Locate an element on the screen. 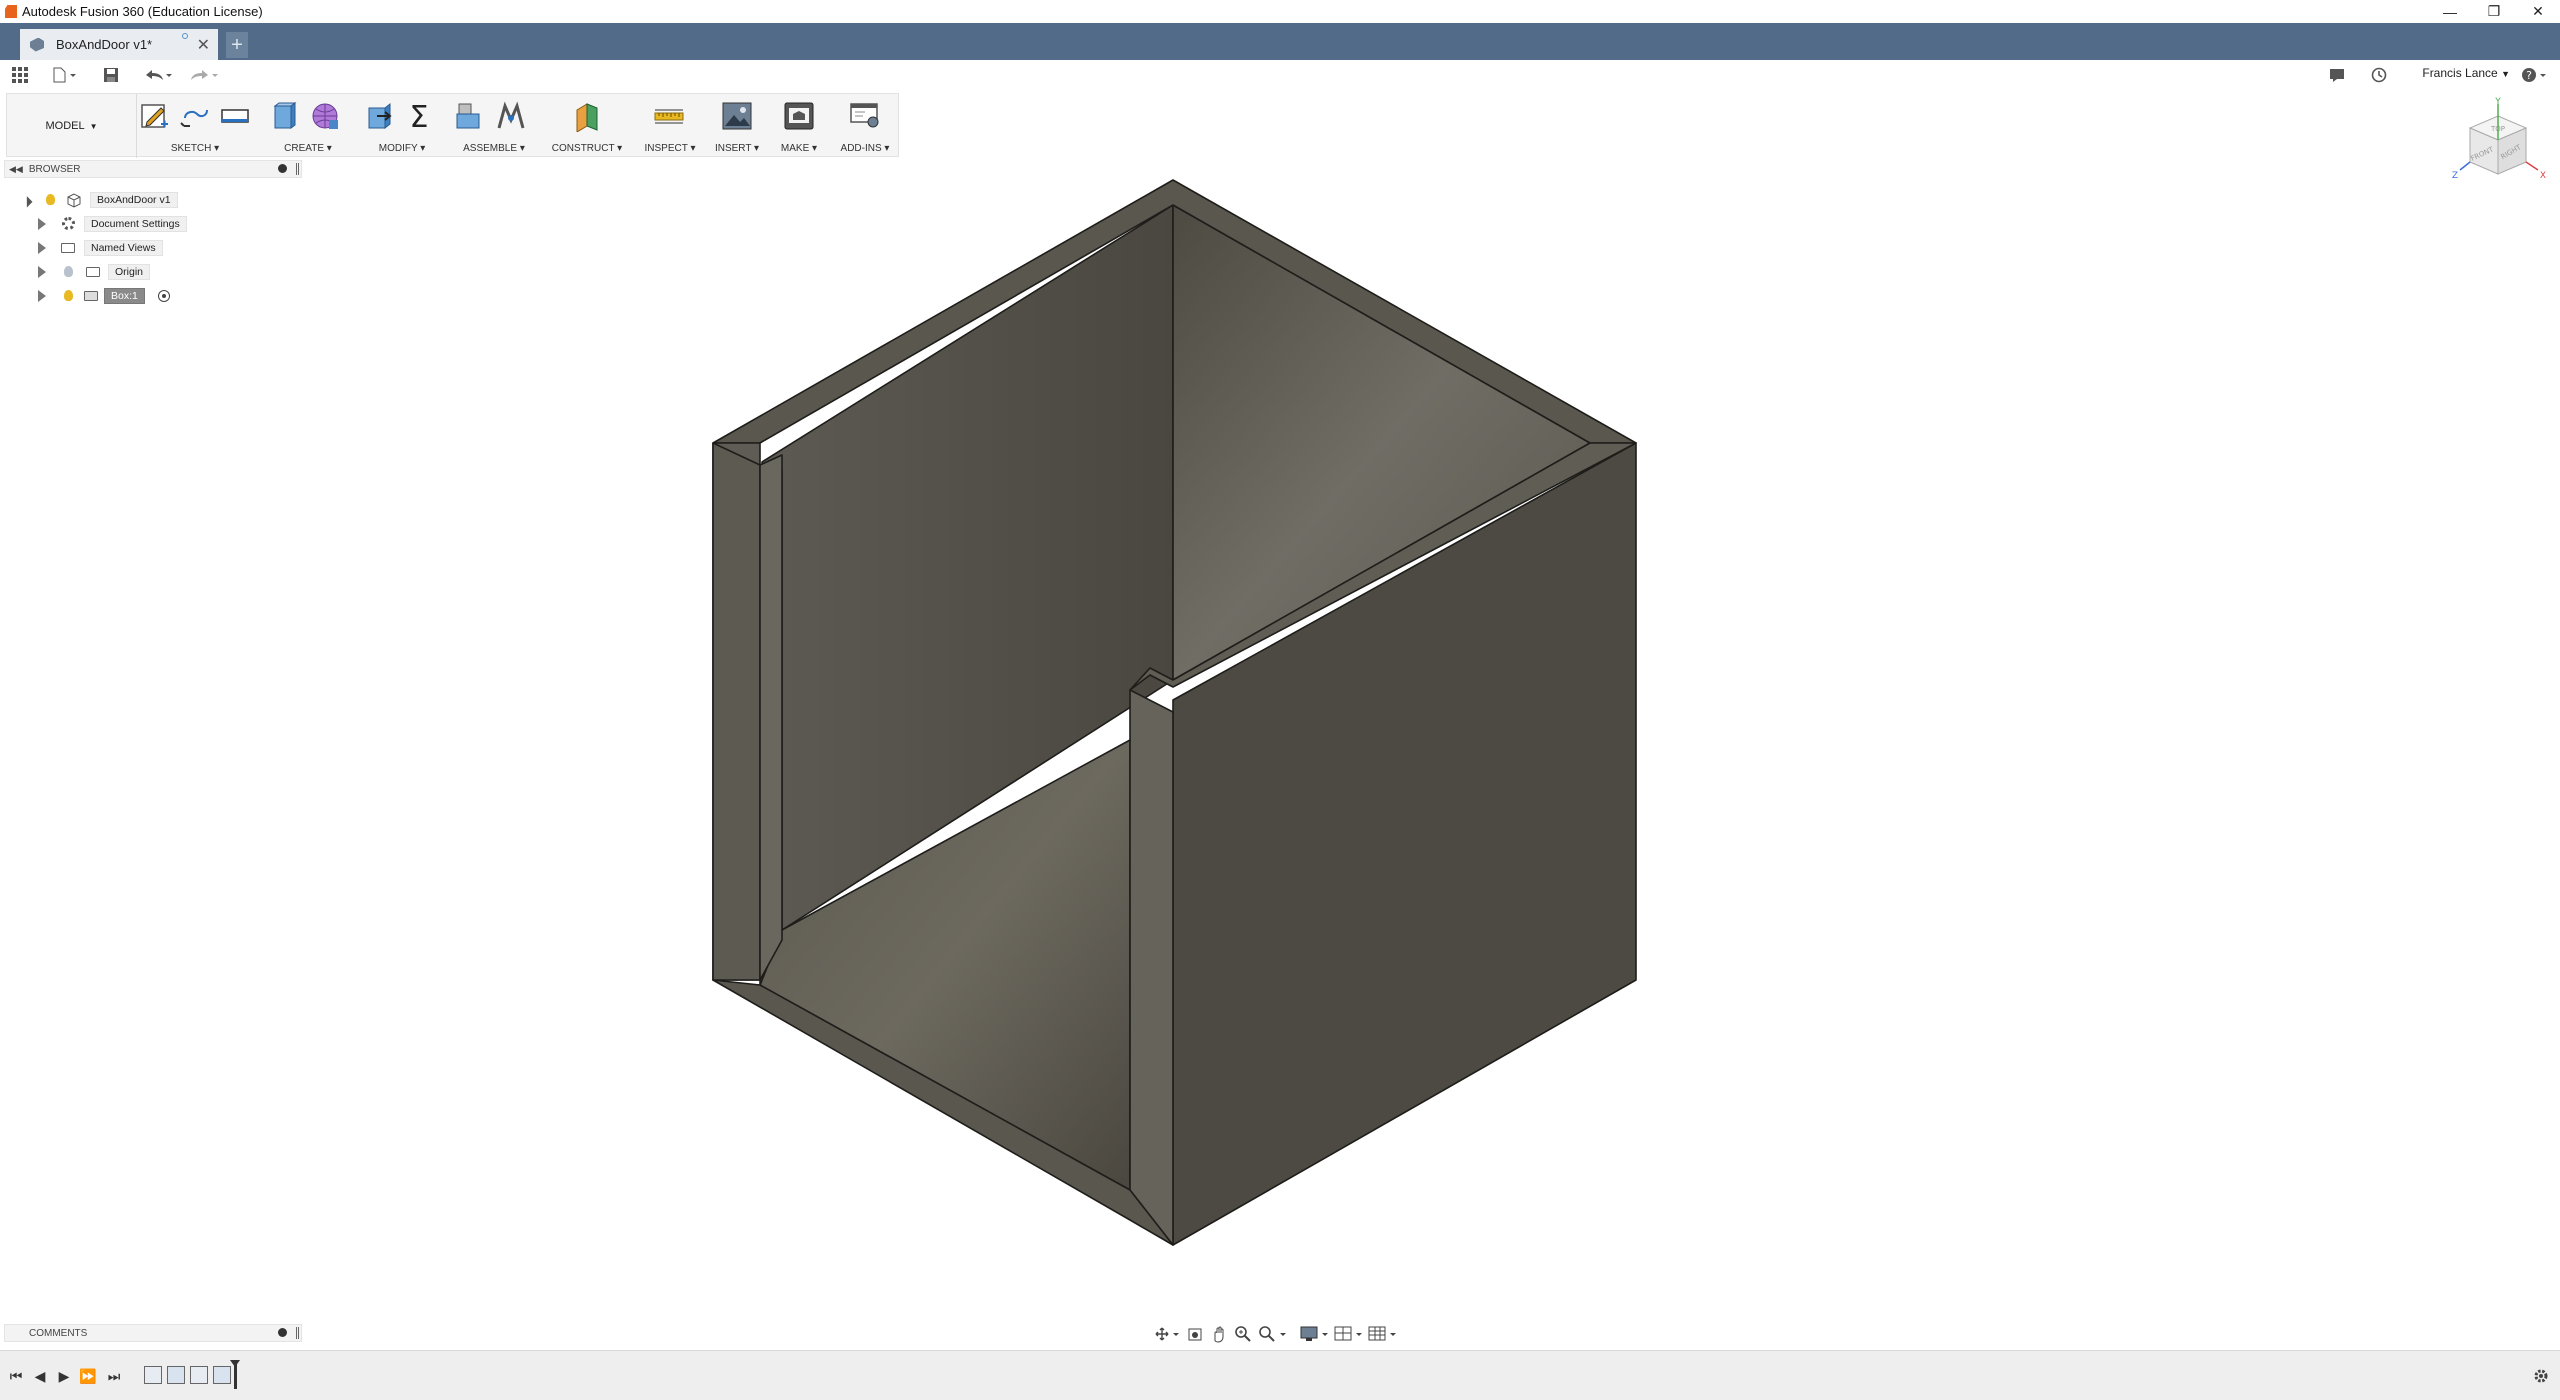 This screenshot has height=1400, width=2560. chevron-down-icon: ▼ is located at coordinates (2505, 74).